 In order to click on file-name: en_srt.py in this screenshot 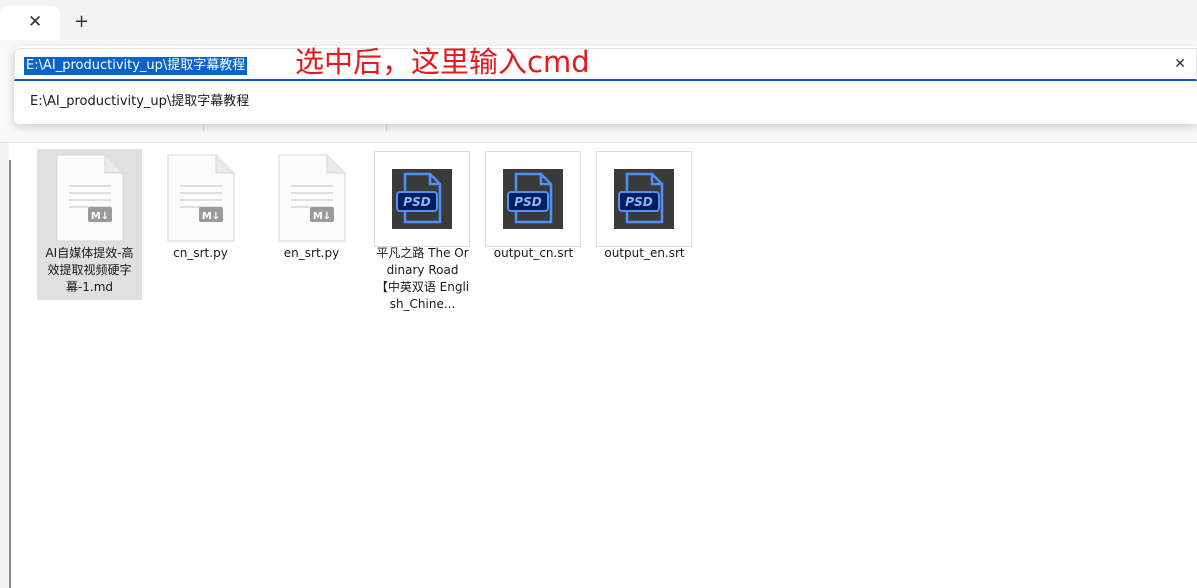, I will do `click(311, 253)`.